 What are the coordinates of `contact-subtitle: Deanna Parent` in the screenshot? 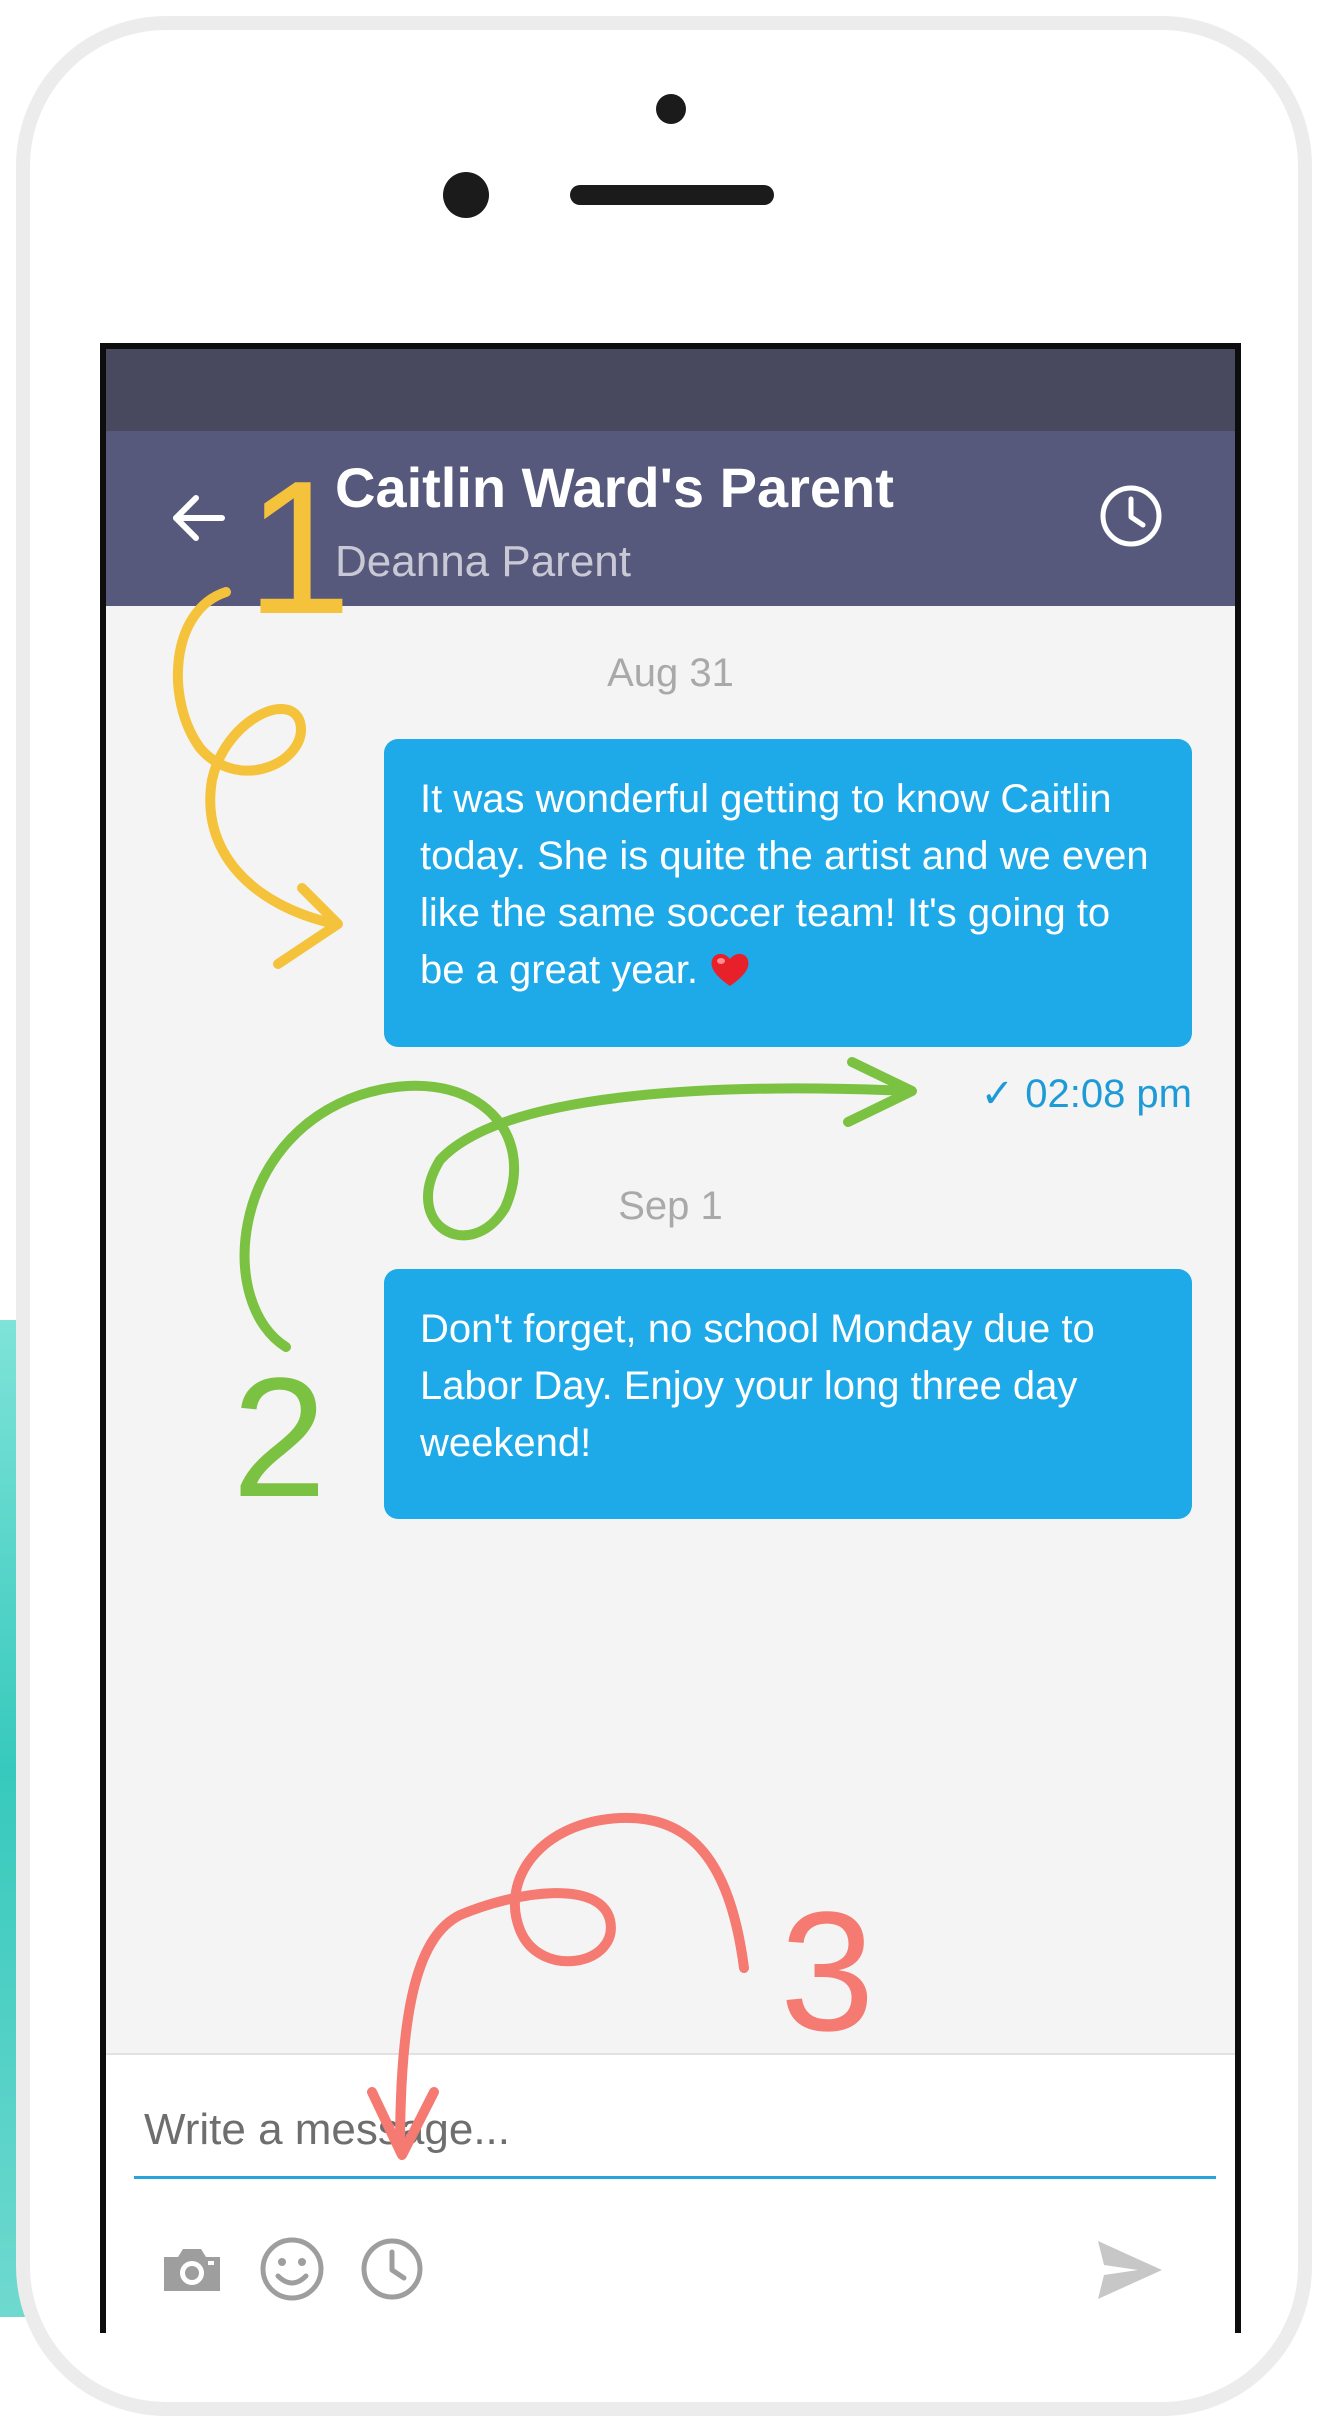 It's located at (483, 561).